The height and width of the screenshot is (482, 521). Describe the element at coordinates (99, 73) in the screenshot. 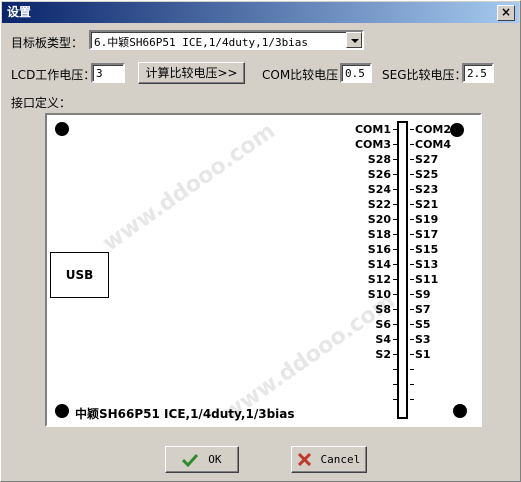

I see `lcd-voltage-value: 3` at that location.